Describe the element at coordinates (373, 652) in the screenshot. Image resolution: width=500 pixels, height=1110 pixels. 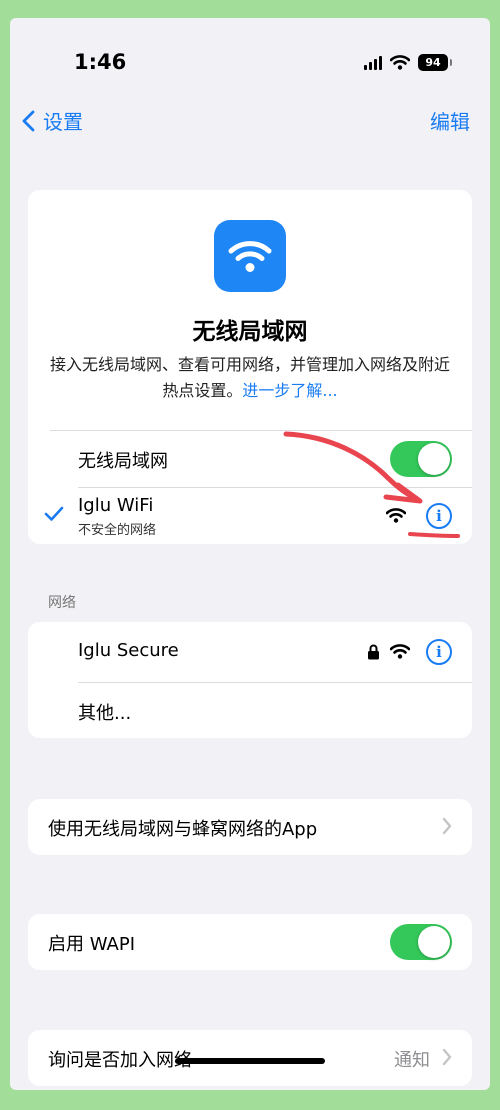
I see `lock-icon` at that location.